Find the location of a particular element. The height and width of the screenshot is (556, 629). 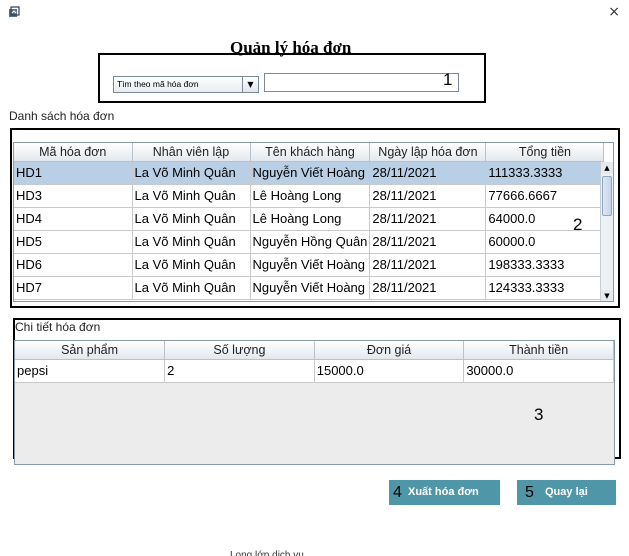

annotation-marker-1: 1 is located at coordinates (448, 79).